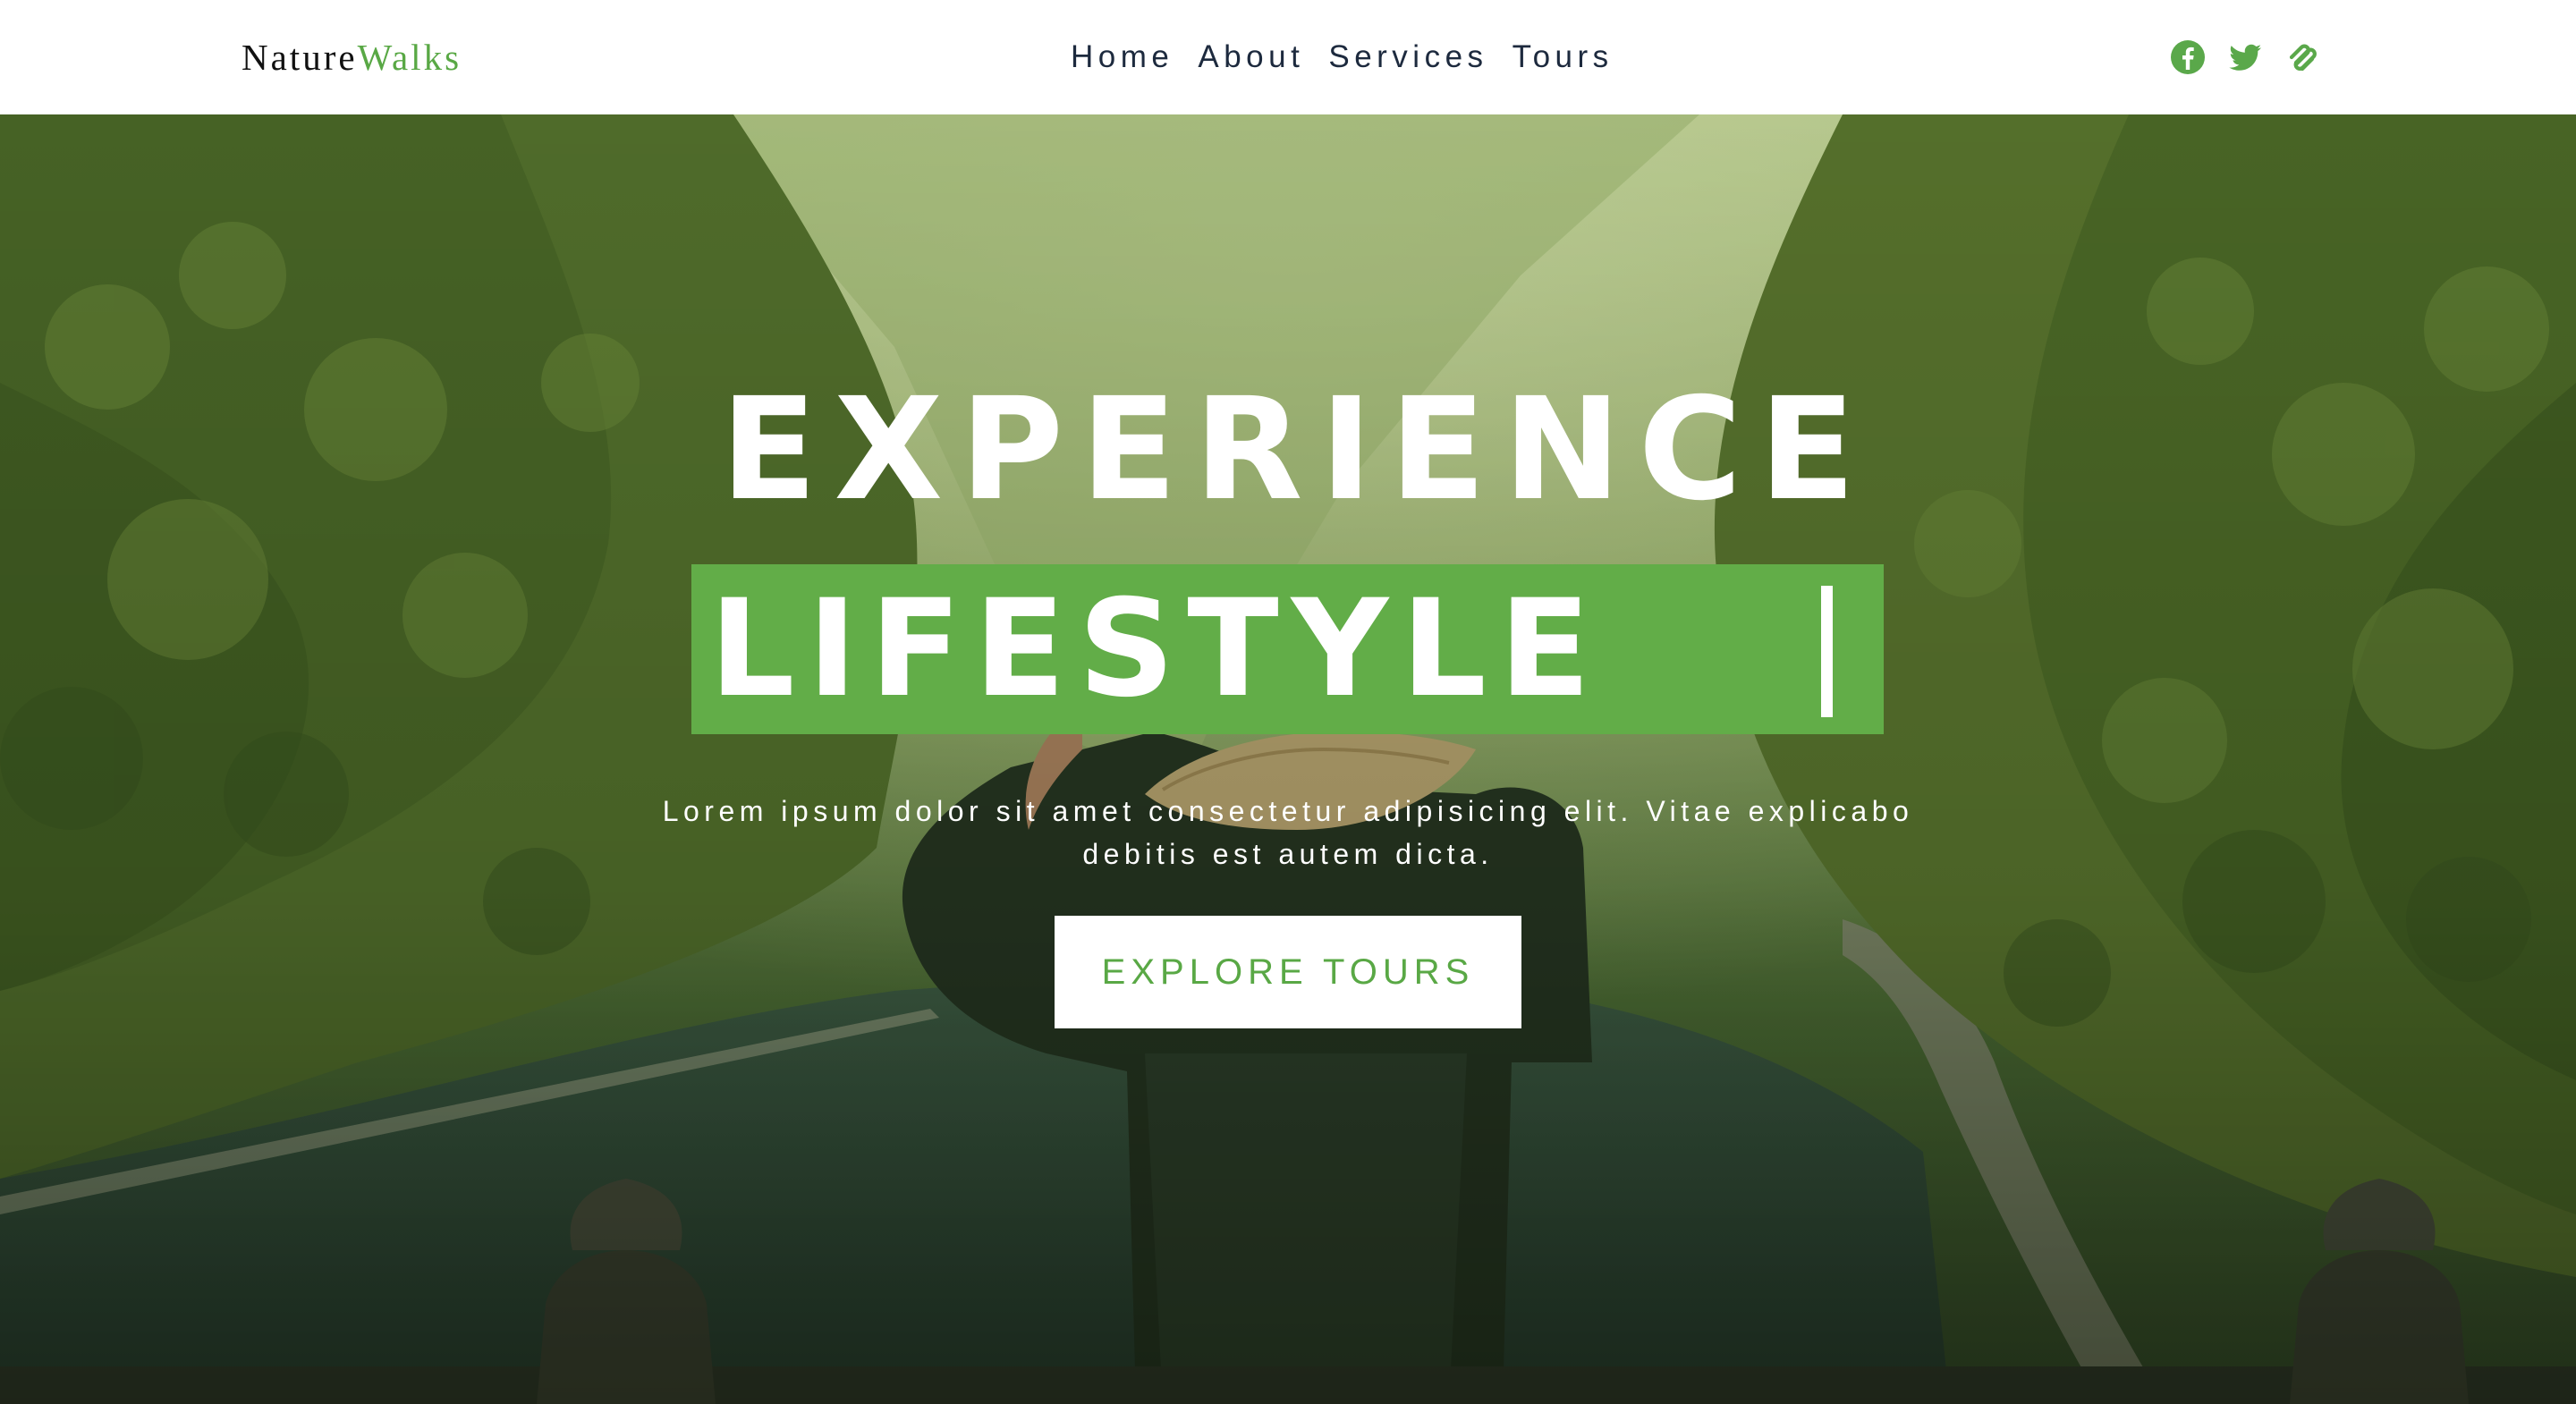 This screenshot has height=1404, width=2576. What do you see at coordinates (1296, 450) in the screenshot?
I see `hero-headline-line1: EXPERIENCE` at bounding box center [1296, 450].